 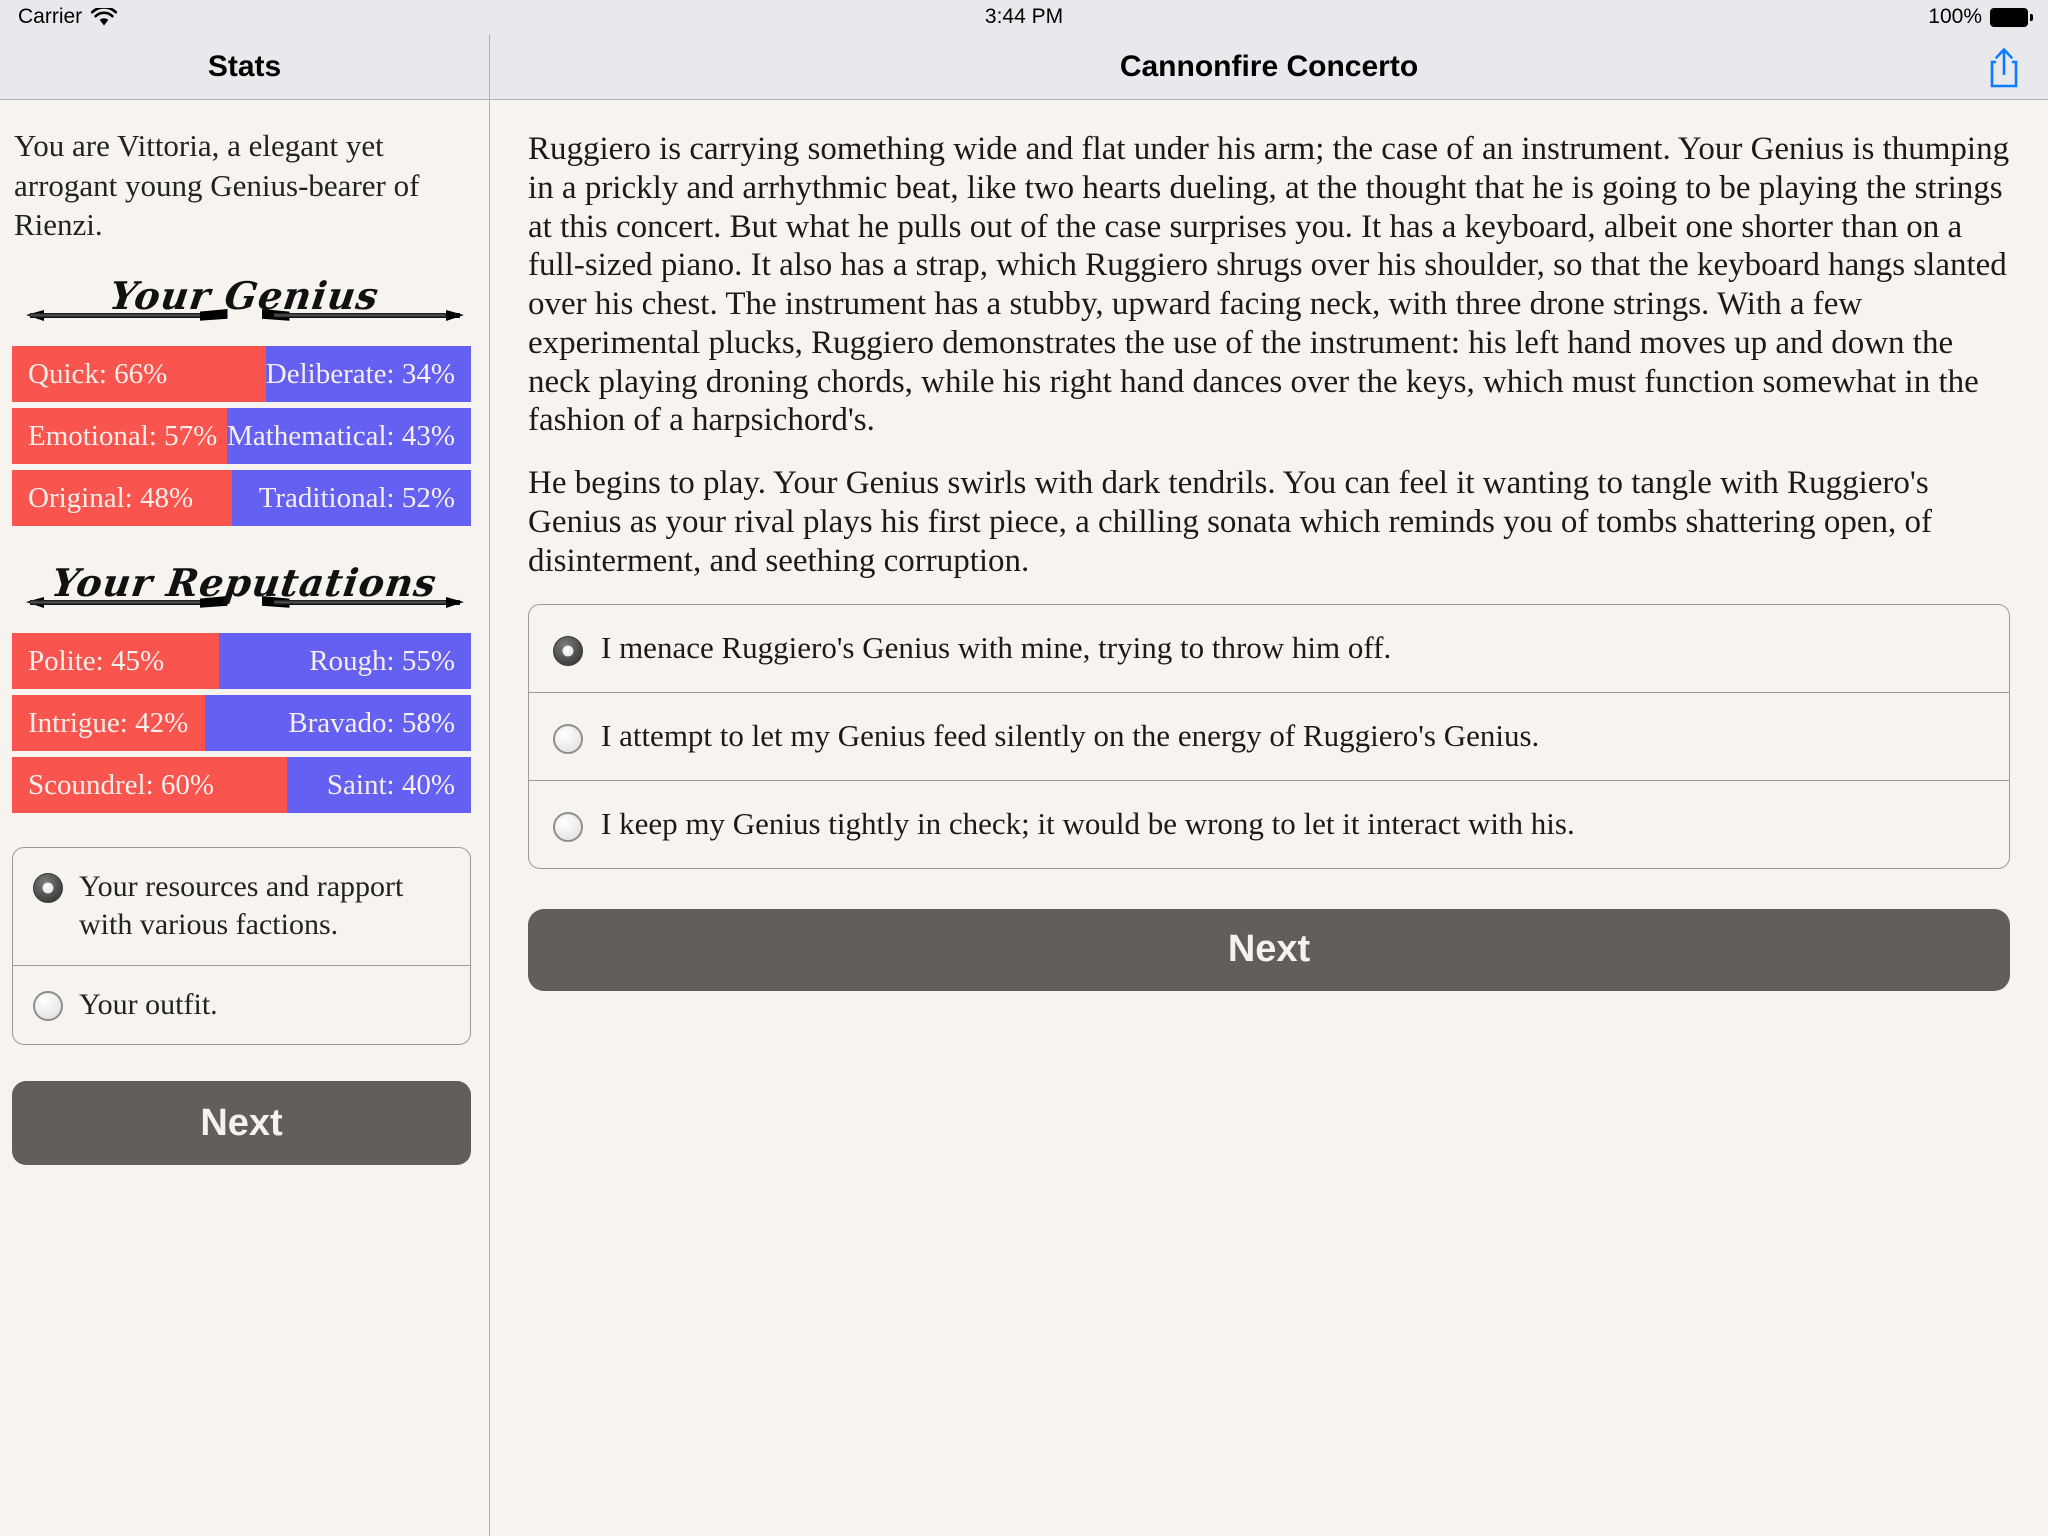 What do you see at coordinates (390, 784) in the screenshot?
I see `stat-label-right: Saint: 40%` at bounding box center [390, 784].